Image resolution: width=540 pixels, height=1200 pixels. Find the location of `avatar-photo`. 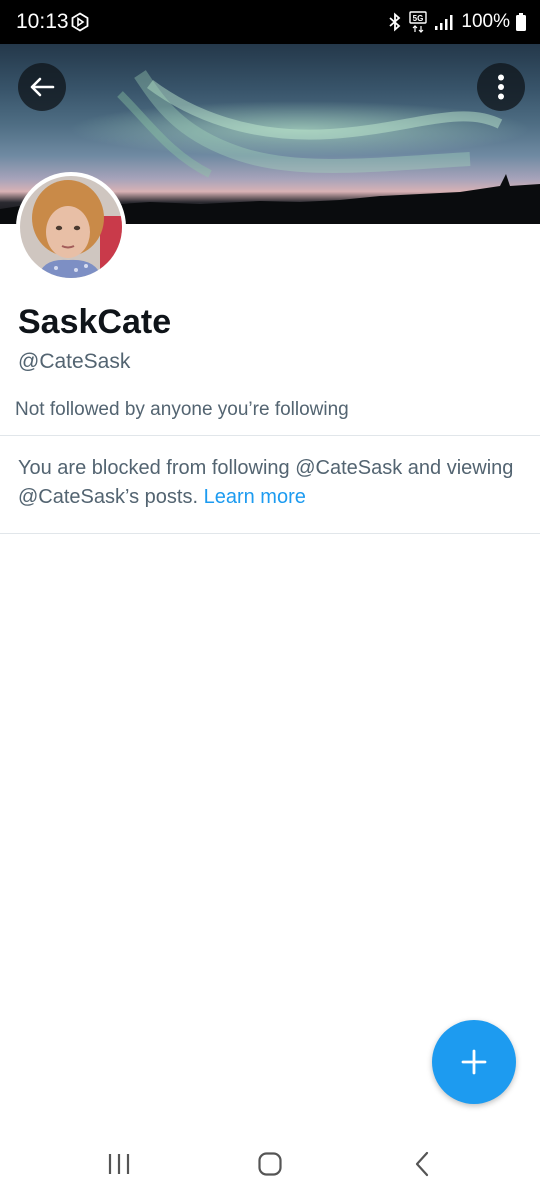

avatar-photo is located at coordinates (71, 227).